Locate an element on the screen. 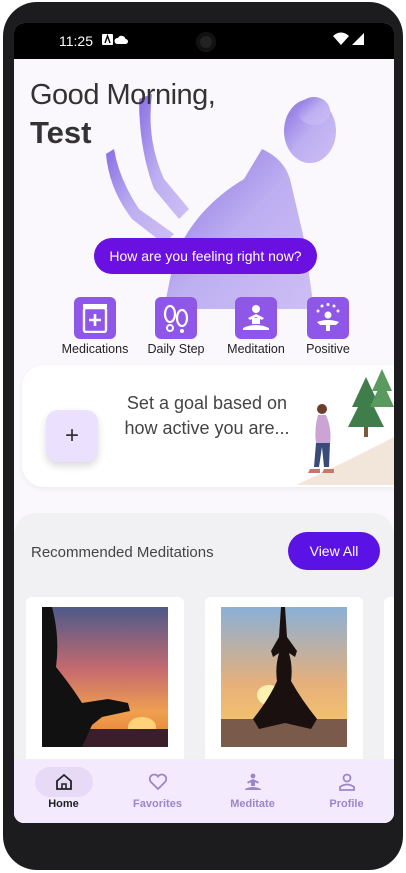 Image resolution: width=406 pixels, height=873 pixels. nav-label: Home is located at coordinates (63, 804).